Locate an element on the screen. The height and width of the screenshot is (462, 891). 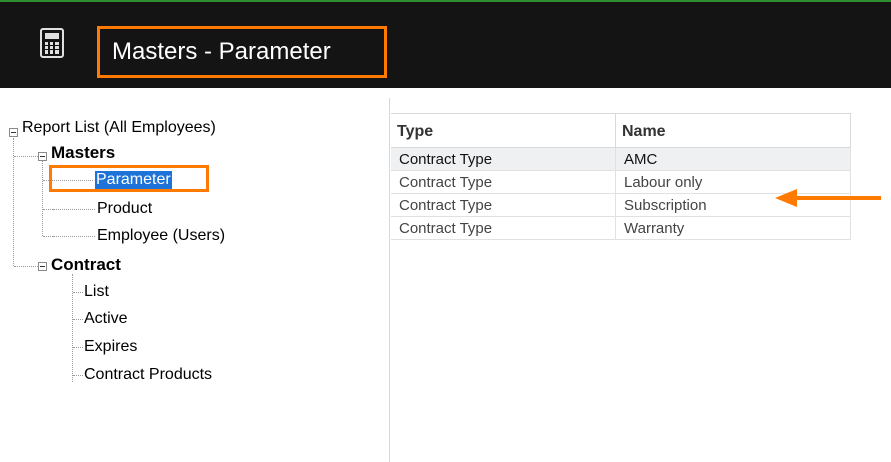
tree-item-employee-users: Employee (Users) is located at coordinates (161, 236).